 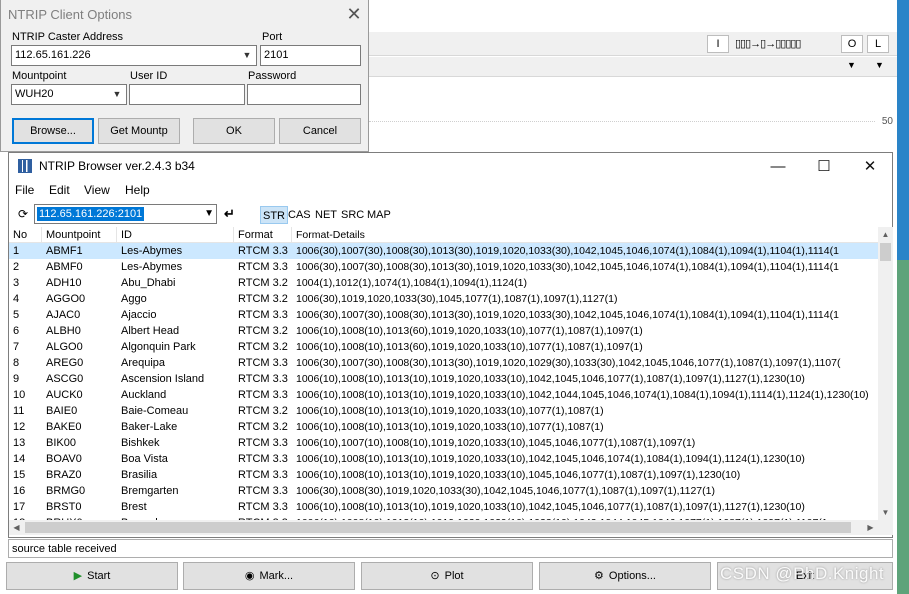 I want to click on start-button-label: Start, so click(x=99, y=576).